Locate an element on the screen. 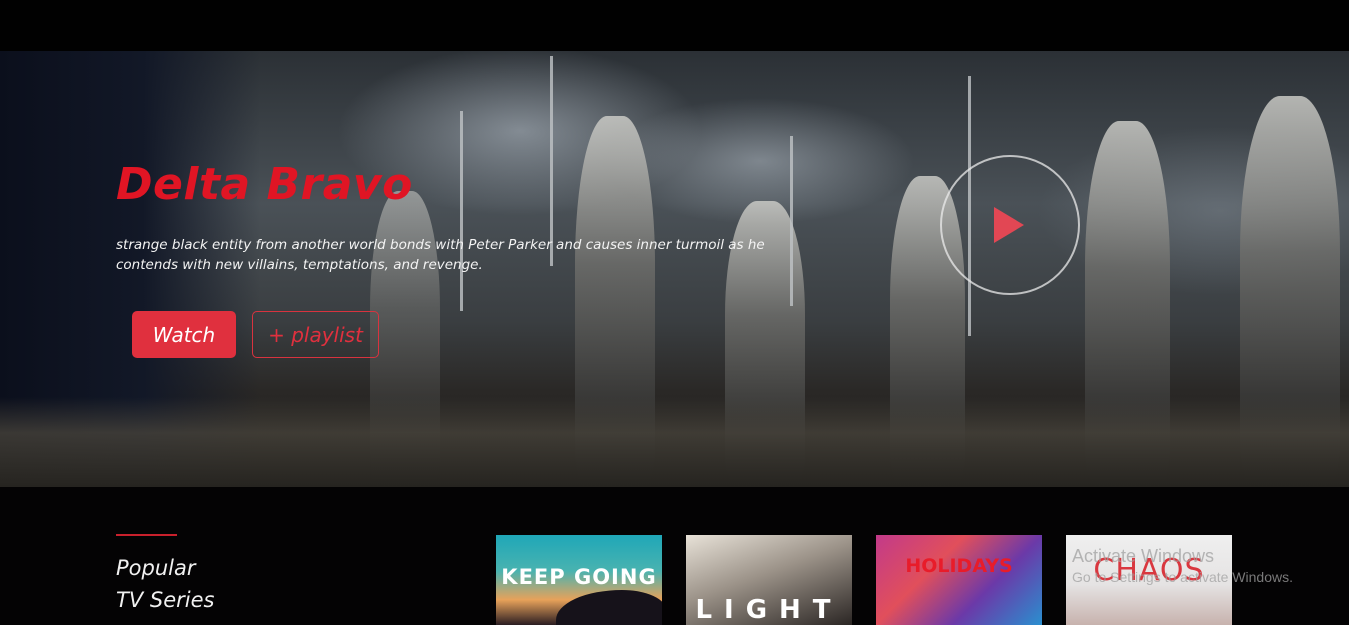 This screenshot has height=625, width=1349. watermark-line2: Go to Settings to activate Windows. is located at coordinates (1182, 577).